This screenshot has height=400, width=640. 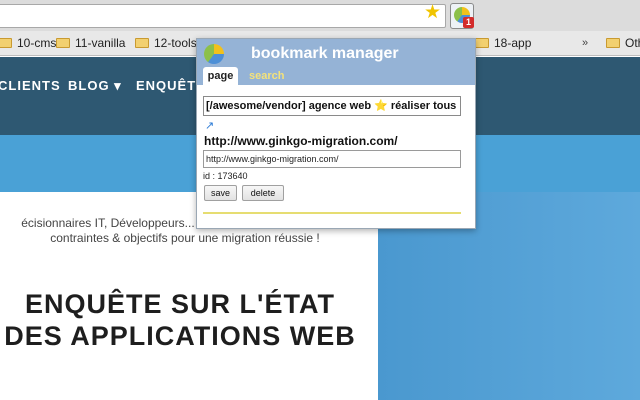 I want to click on bookmark-manager-logo-icon, so click(x=214, y=54).